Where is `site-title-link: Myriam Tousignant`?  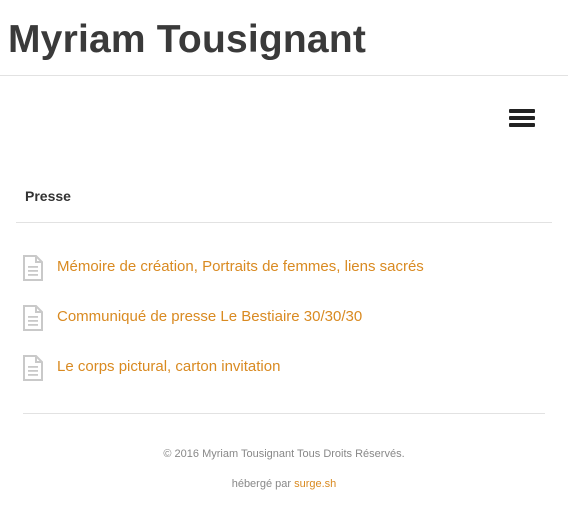
site-title-link: Myriam Tousignant is located at coordinates (187, 40).